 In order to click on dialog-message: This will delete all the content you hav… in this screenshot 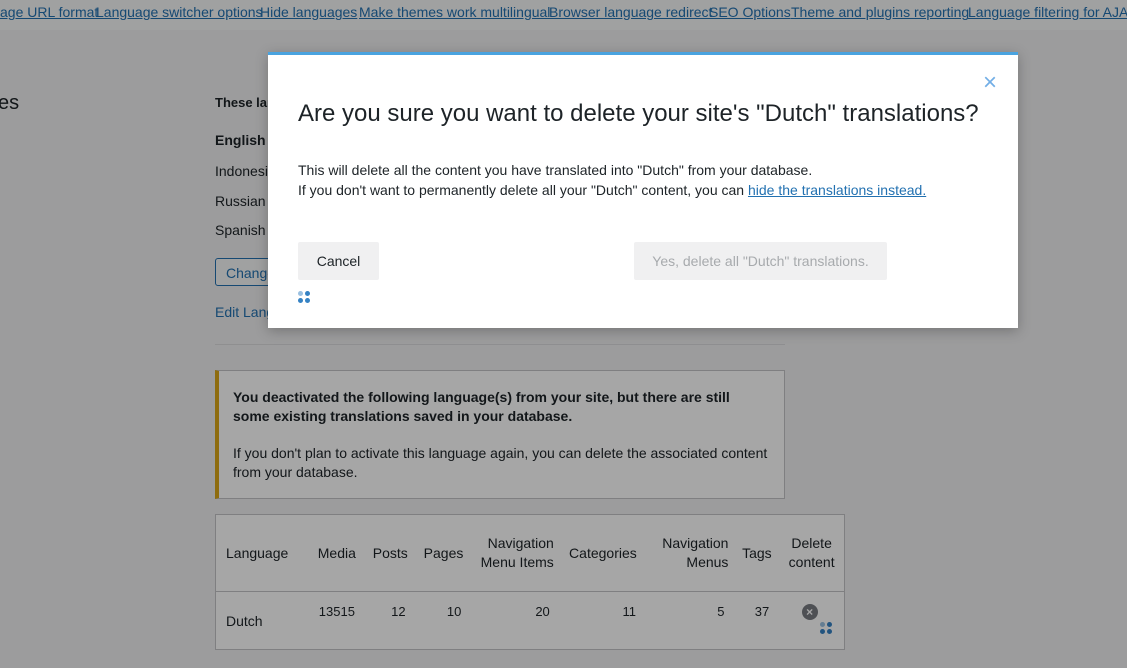, I will do `click(612, 180)`.